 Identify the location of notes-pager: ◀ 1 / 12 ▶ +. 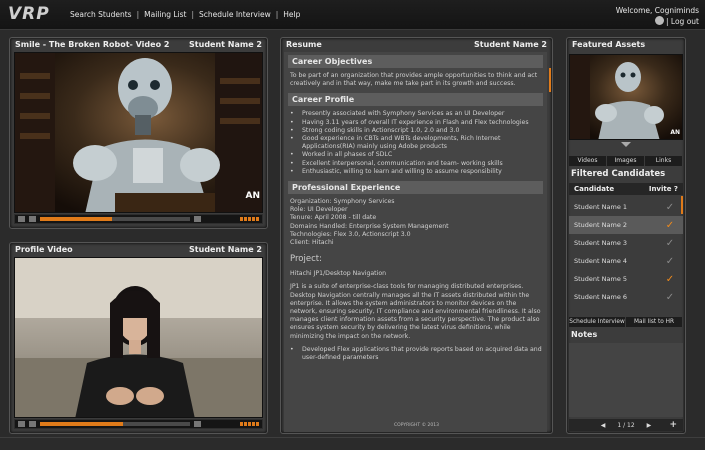
(626, 425).